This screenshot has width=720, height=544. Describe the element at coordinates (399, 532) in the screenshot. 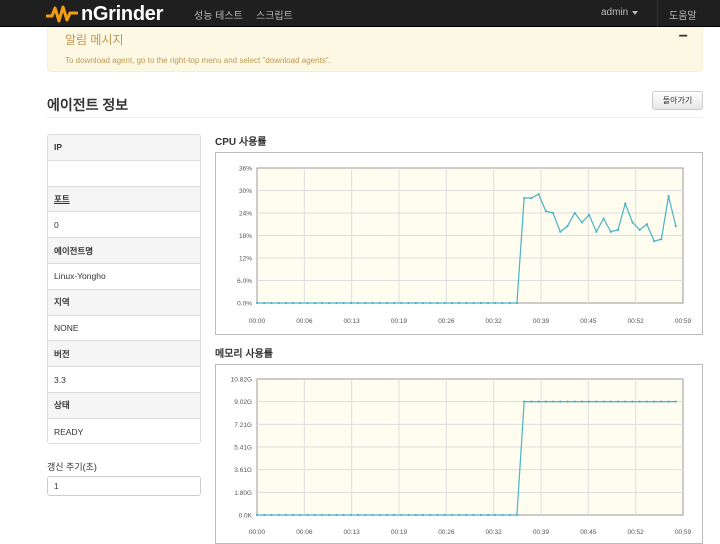

I see `x-tick-label: 00:19` at that location.